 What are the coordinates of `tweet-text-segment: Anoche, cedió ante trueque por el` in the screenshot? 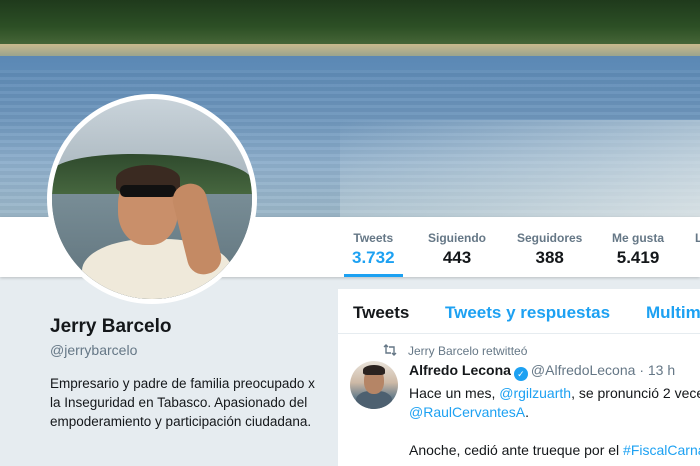 It's located at (516, 450).